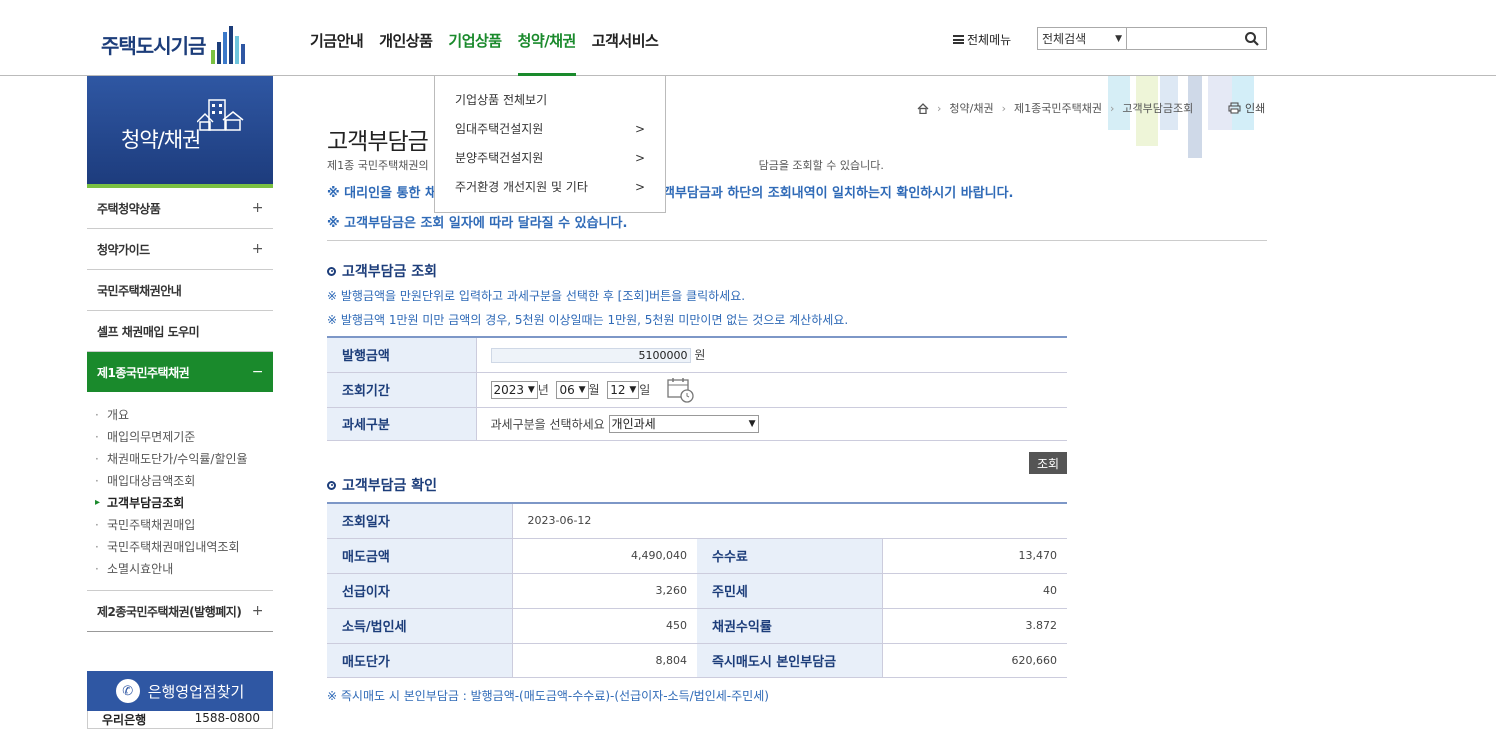 The height and width of the screenshot is (729, 1496). What do you see at coordinates (180, 208) in the screenshot?
I see `lnb-item-subscription-products: 주택청약상품 +` at bounding box center [180, 208].